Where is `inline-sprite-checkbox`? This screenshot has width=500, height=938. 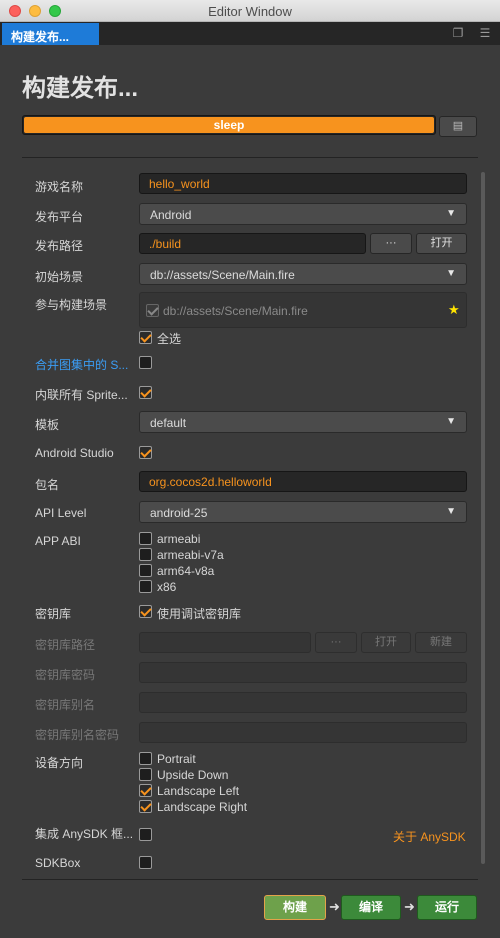 inline-sprite-checkbox is located at coordinates (145, 392).